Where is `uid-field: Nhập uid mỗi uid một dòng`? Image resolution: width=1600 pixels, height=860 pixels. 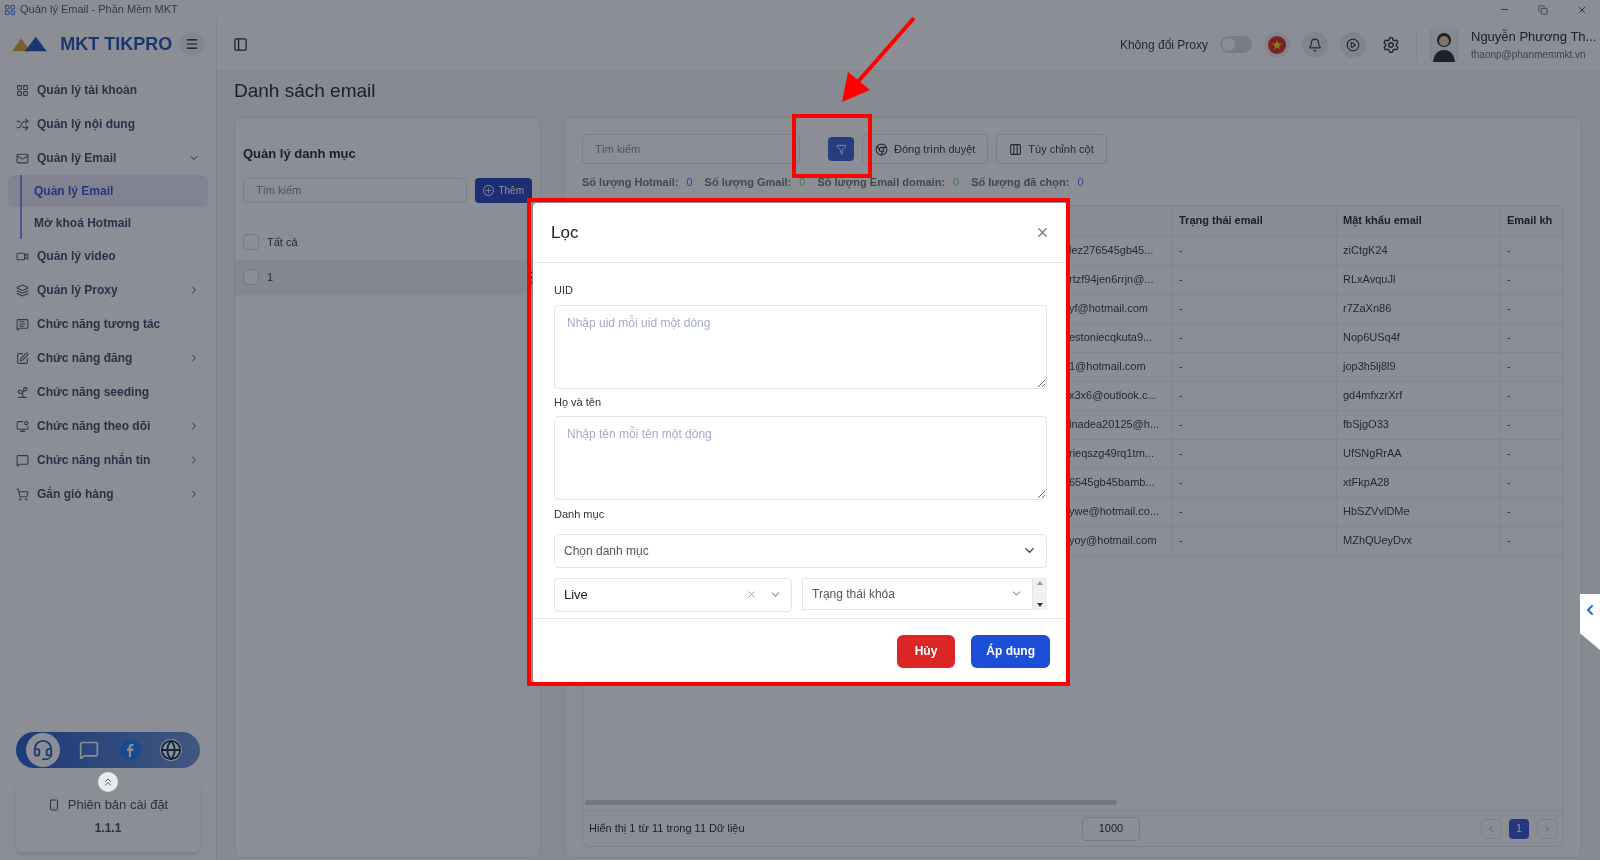 uid-field: Nhập uid mỗi uid một dòng is located at coordinates (800, 346).